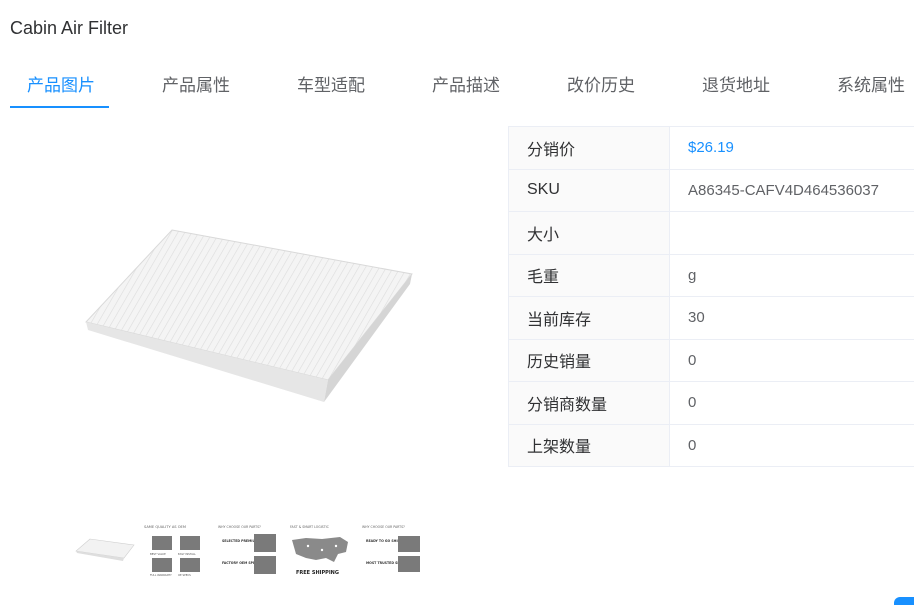  What do you see at coordinates (383, 527) in the screenshot?
I see `thumb5-header: WHY CHOOSE OUR PARTS?` at bounding box center [383, 527].